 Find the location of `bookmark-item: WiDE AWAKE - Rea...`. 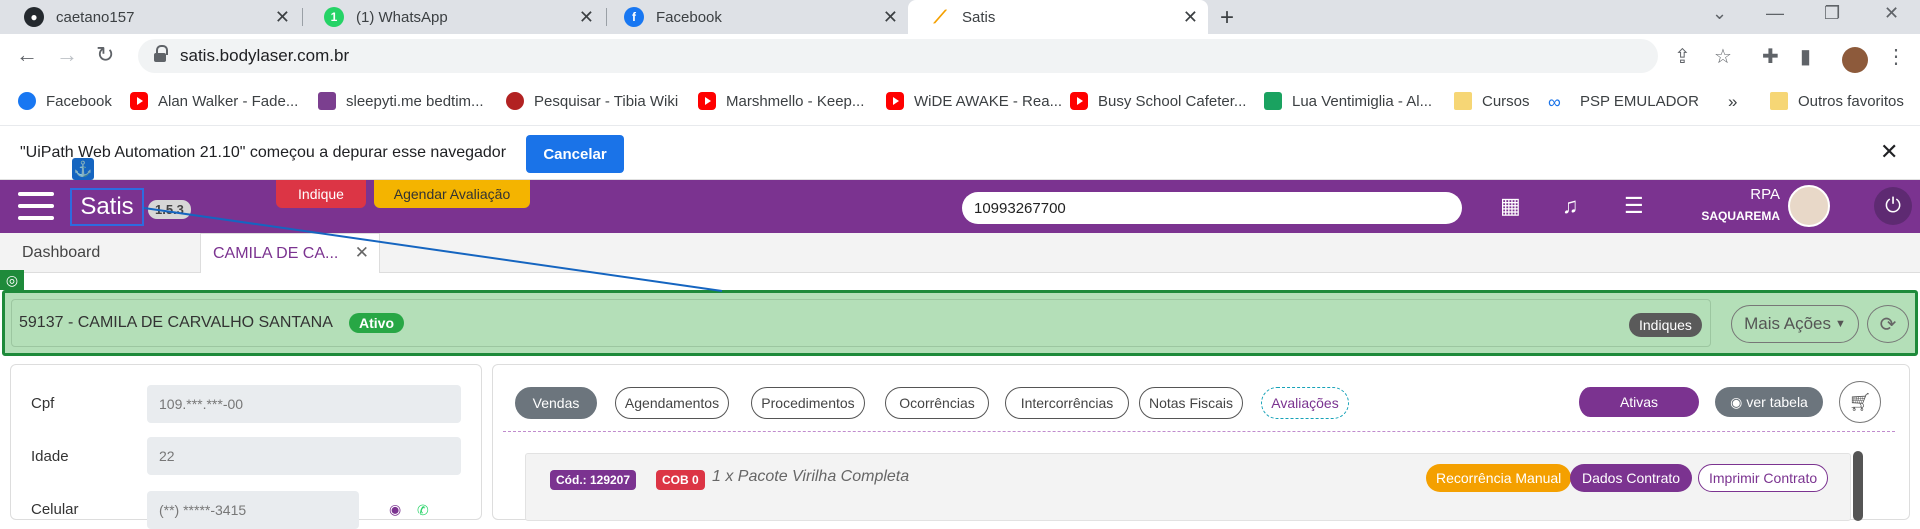

bookmark-item: WiDE AWAKE - Rea... is located at coordinates (974, 101).